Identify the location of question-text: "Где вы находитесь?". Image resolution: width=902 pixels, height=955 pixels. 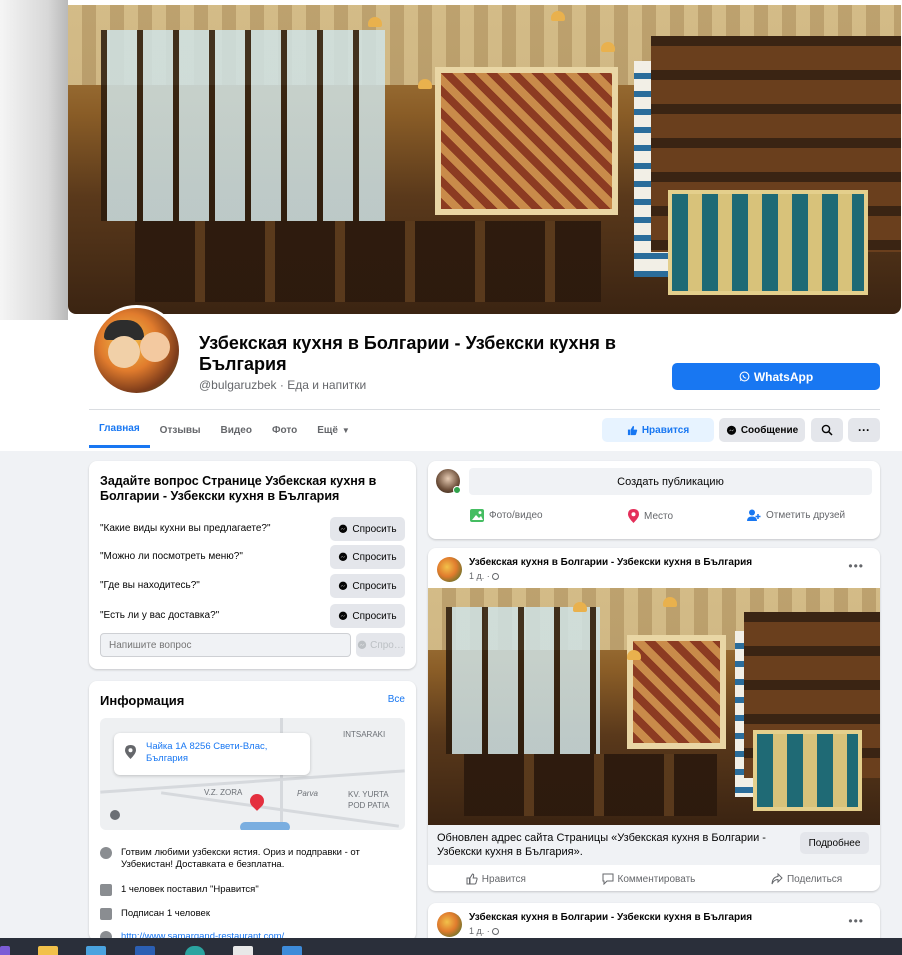
(150, 585).